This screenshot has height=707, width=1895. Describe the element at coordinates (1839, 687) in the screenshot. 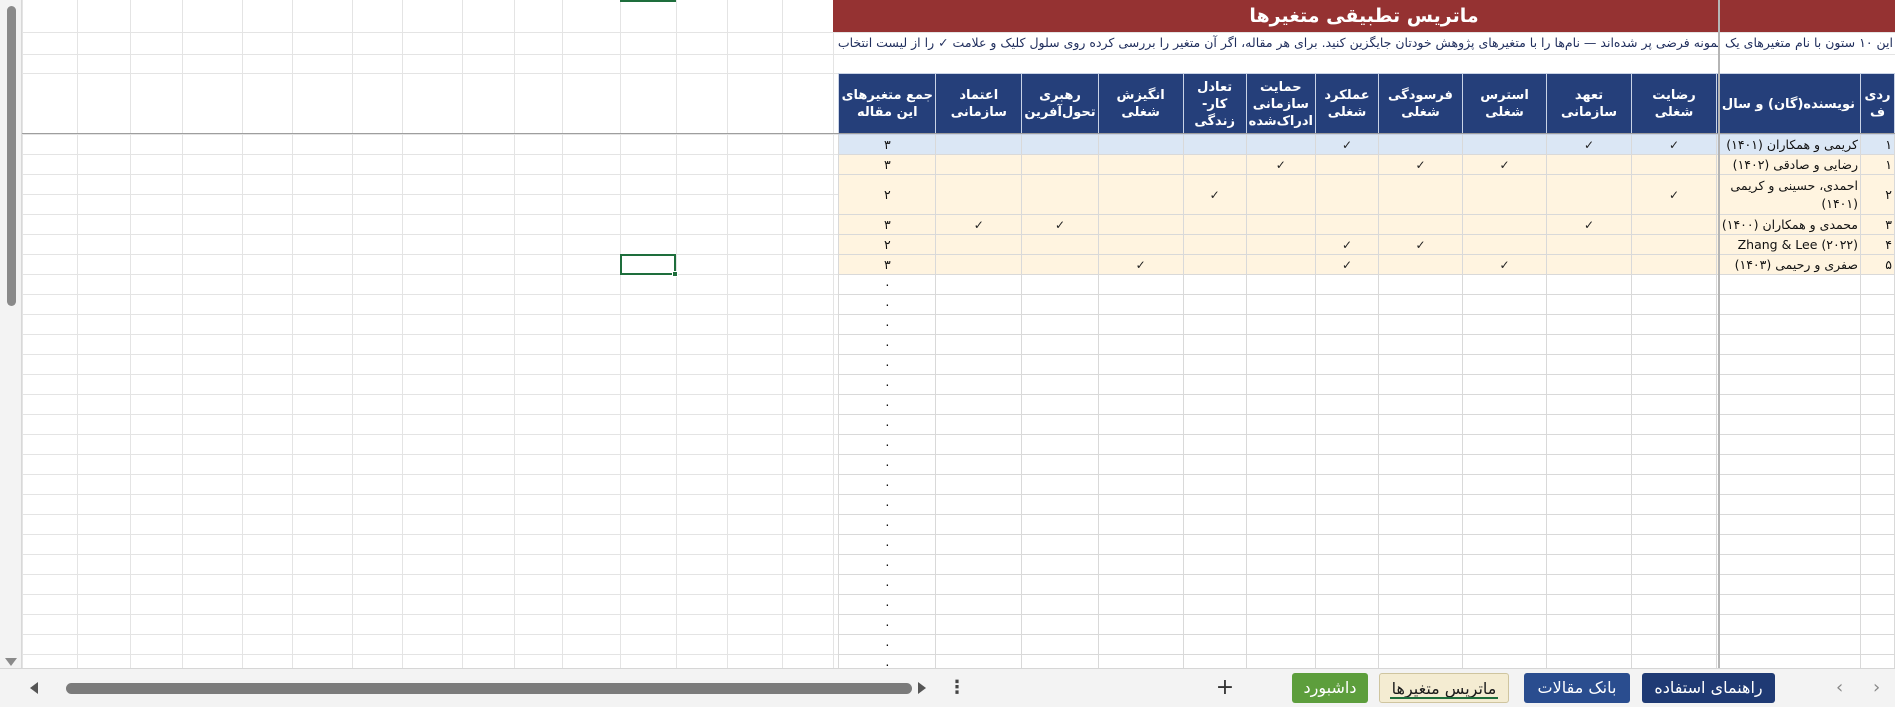

I see `chevron-left-icon: ‹` at that location.